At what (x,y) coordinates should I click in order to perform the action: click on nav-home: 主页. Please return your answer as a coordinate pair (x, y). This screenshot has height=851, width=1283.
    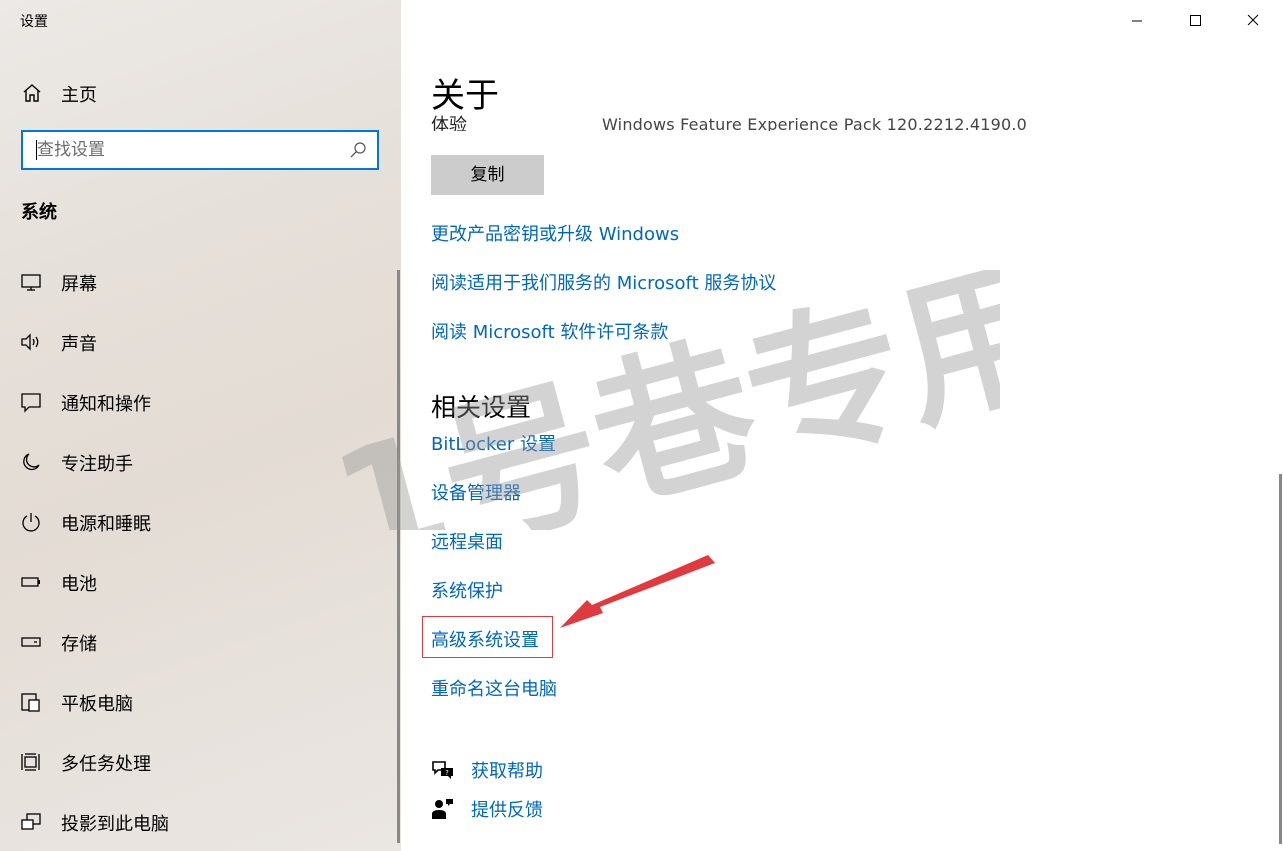
    Looking at the image, I should click on (200, 92).